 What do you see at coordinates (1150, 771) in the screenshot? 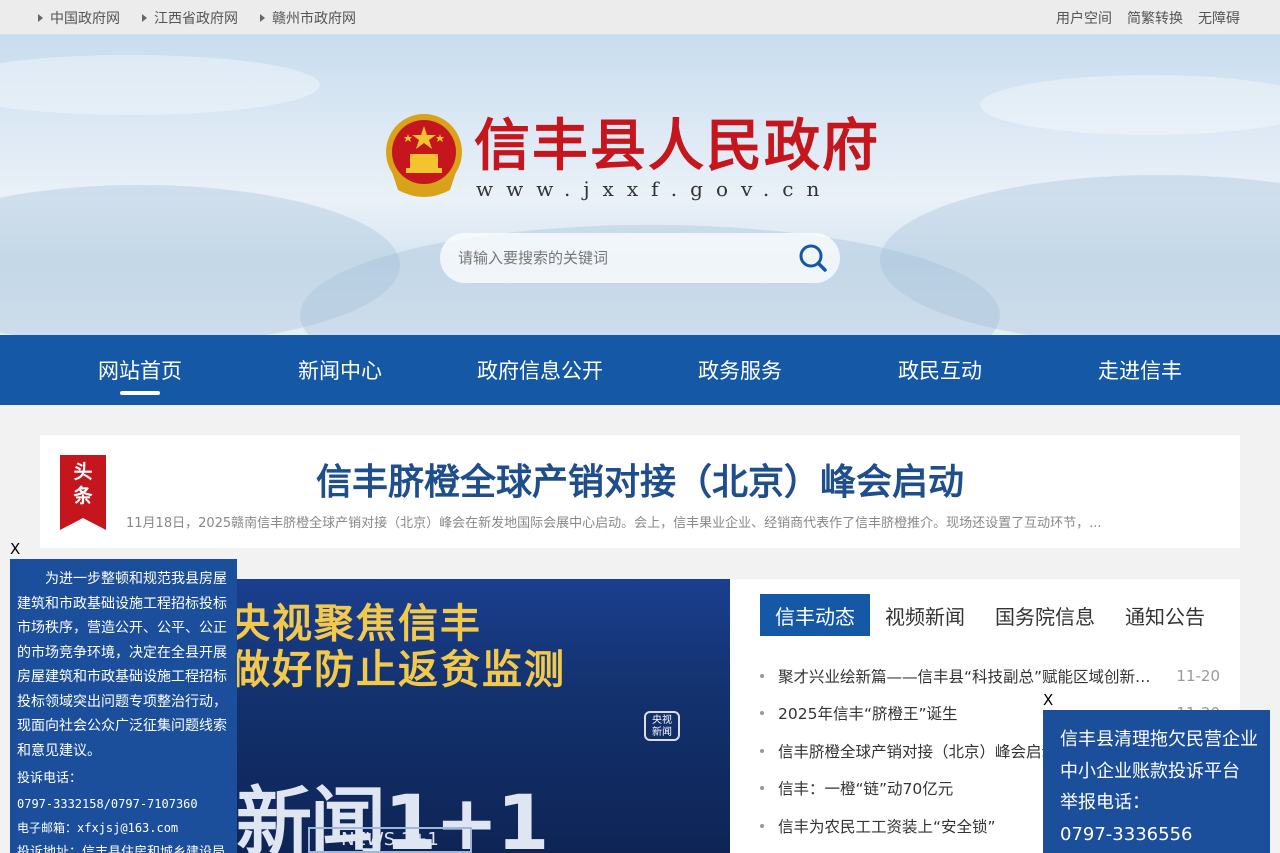
I see `popup-line: 中小企业账款投诉平台` at bounding box center [1150, 771].